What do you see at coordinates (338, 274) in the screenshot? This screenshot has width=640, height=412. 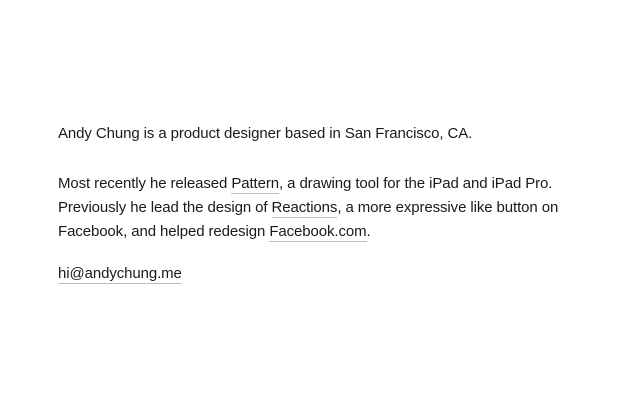 I see `contact-line: hi@andychung.me` at bounding box center [338, 274].